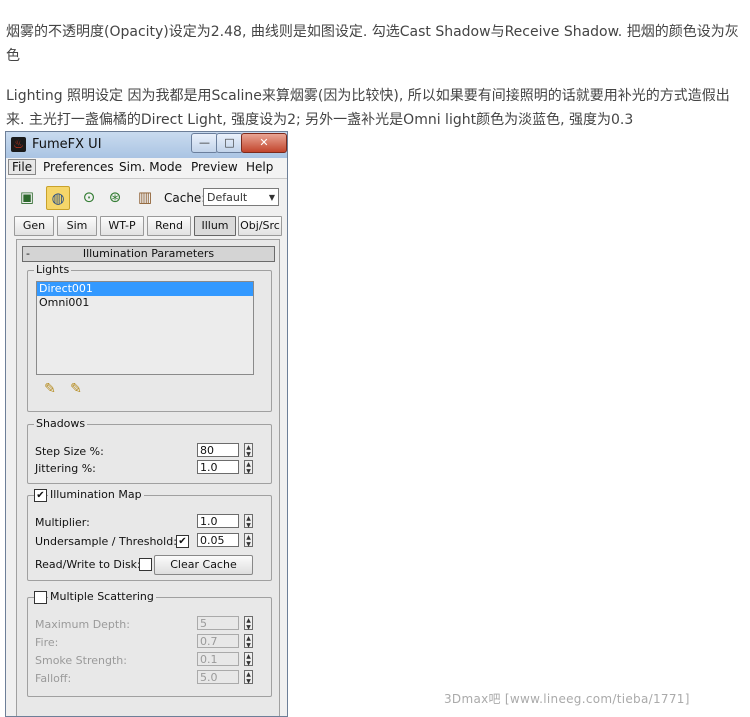 Image resolution: width=750 pixels, height=717 pixels. Describe the element at coordinates (248, 641) in the screenshot. I see `fire-spinner: ▲ ▼` at that location.